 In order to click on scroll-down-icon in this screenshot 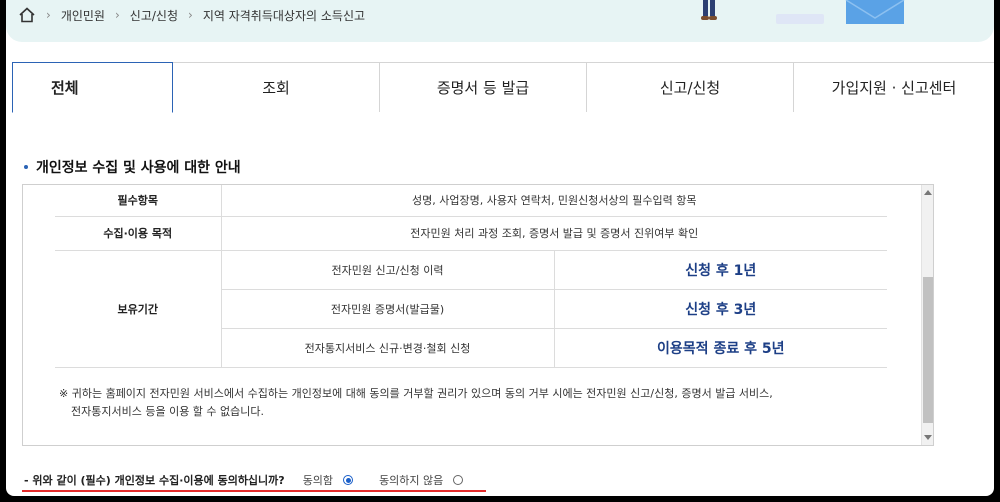, I will do `click(928, 437)`.